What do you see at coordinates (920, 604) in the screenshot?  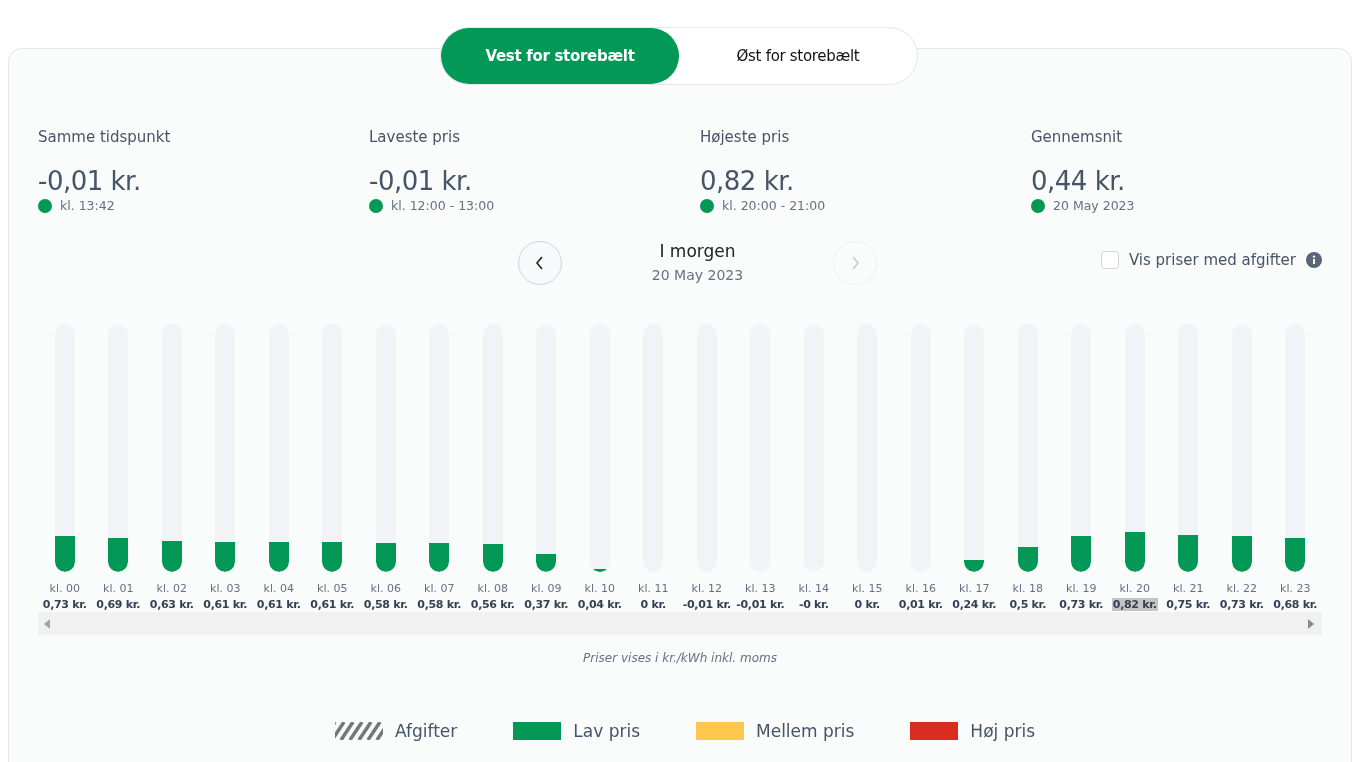 I see `price-label: 0,01 kr.` at bounding box center [920, 604].